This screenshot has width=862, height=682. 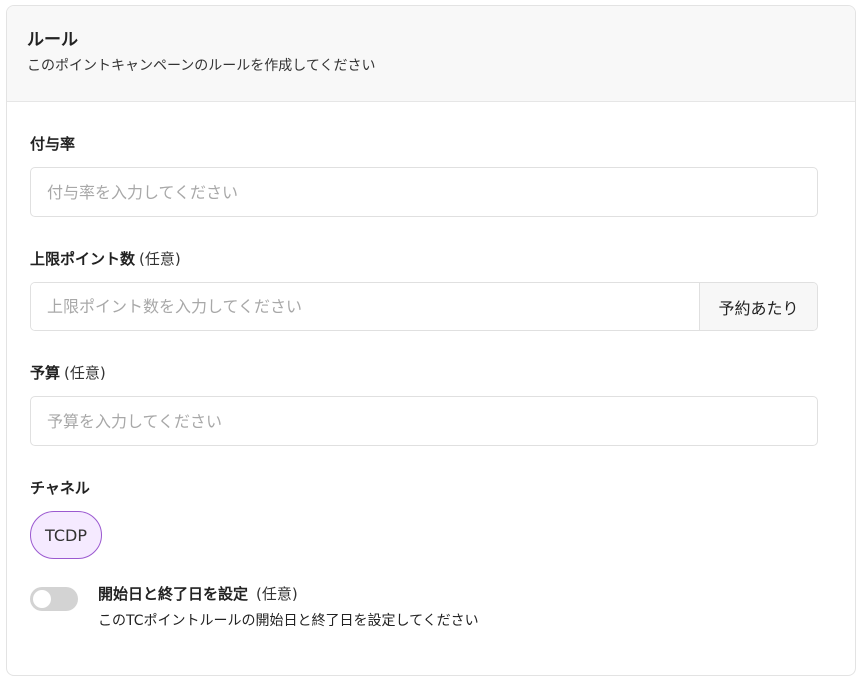 What do you see at coordinates (54, 599) in the screenshot?
I see `schedule-toggle` at bounding box center [54, 599].